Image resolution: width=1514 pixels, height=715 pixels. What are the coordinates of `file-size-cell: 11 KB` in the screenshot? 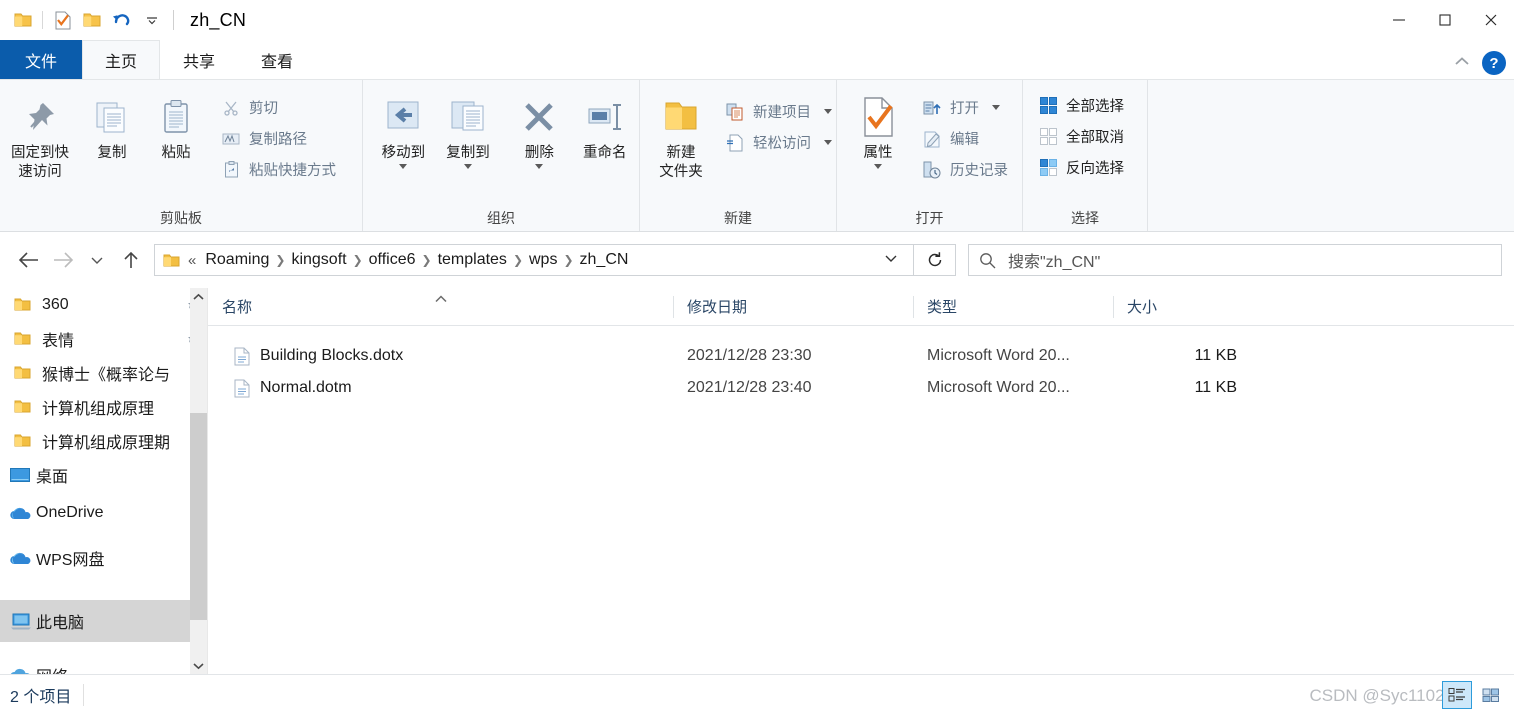 It's located at (1215, 355).